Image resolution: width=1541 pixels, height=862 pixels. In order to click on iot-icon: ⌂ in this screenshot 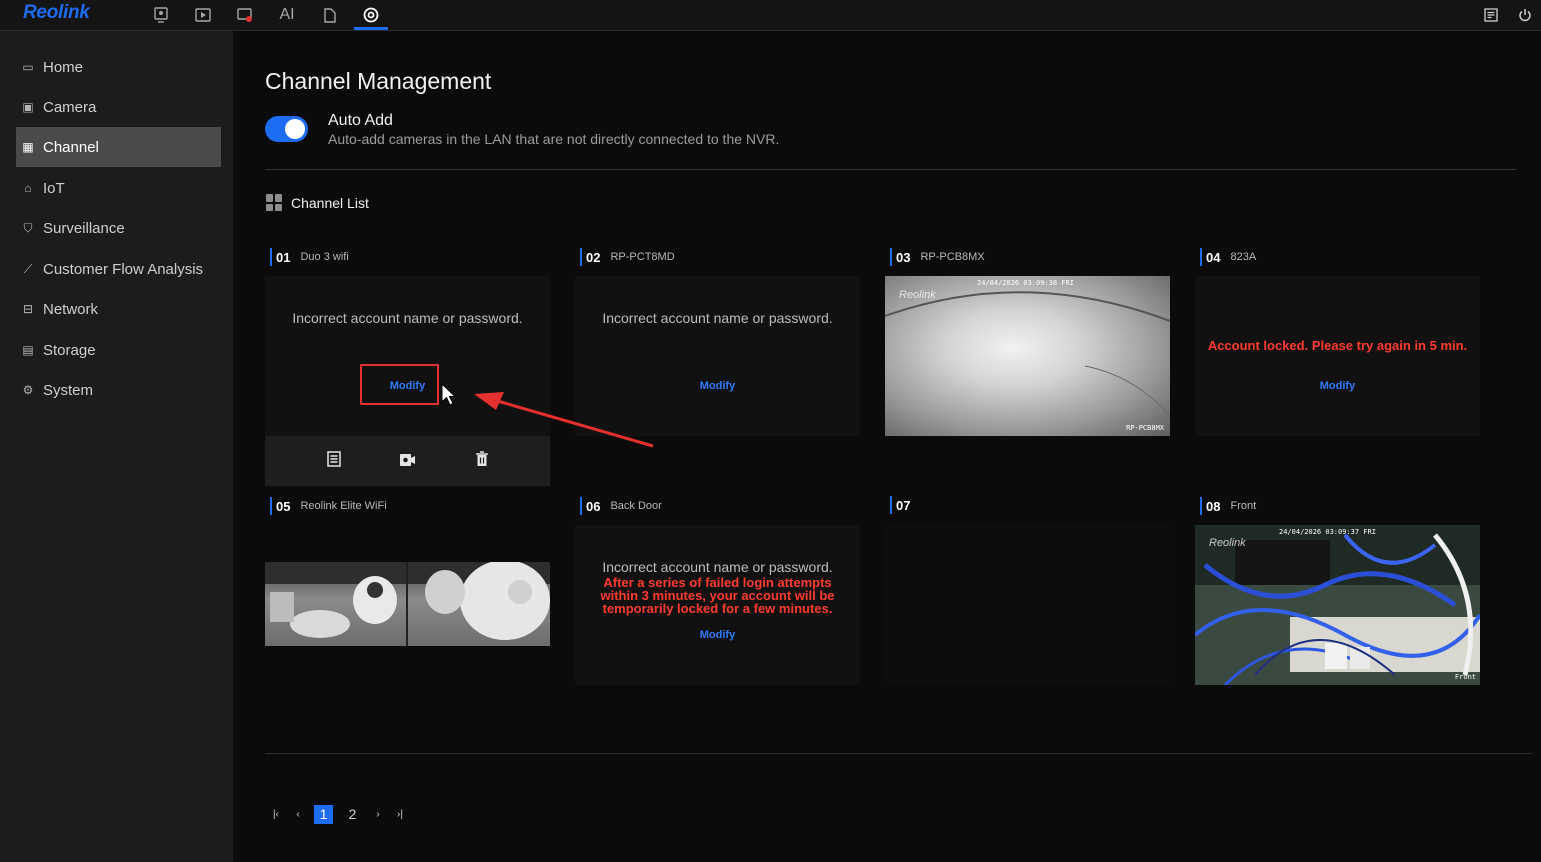, I will do `click(28, 188)`.